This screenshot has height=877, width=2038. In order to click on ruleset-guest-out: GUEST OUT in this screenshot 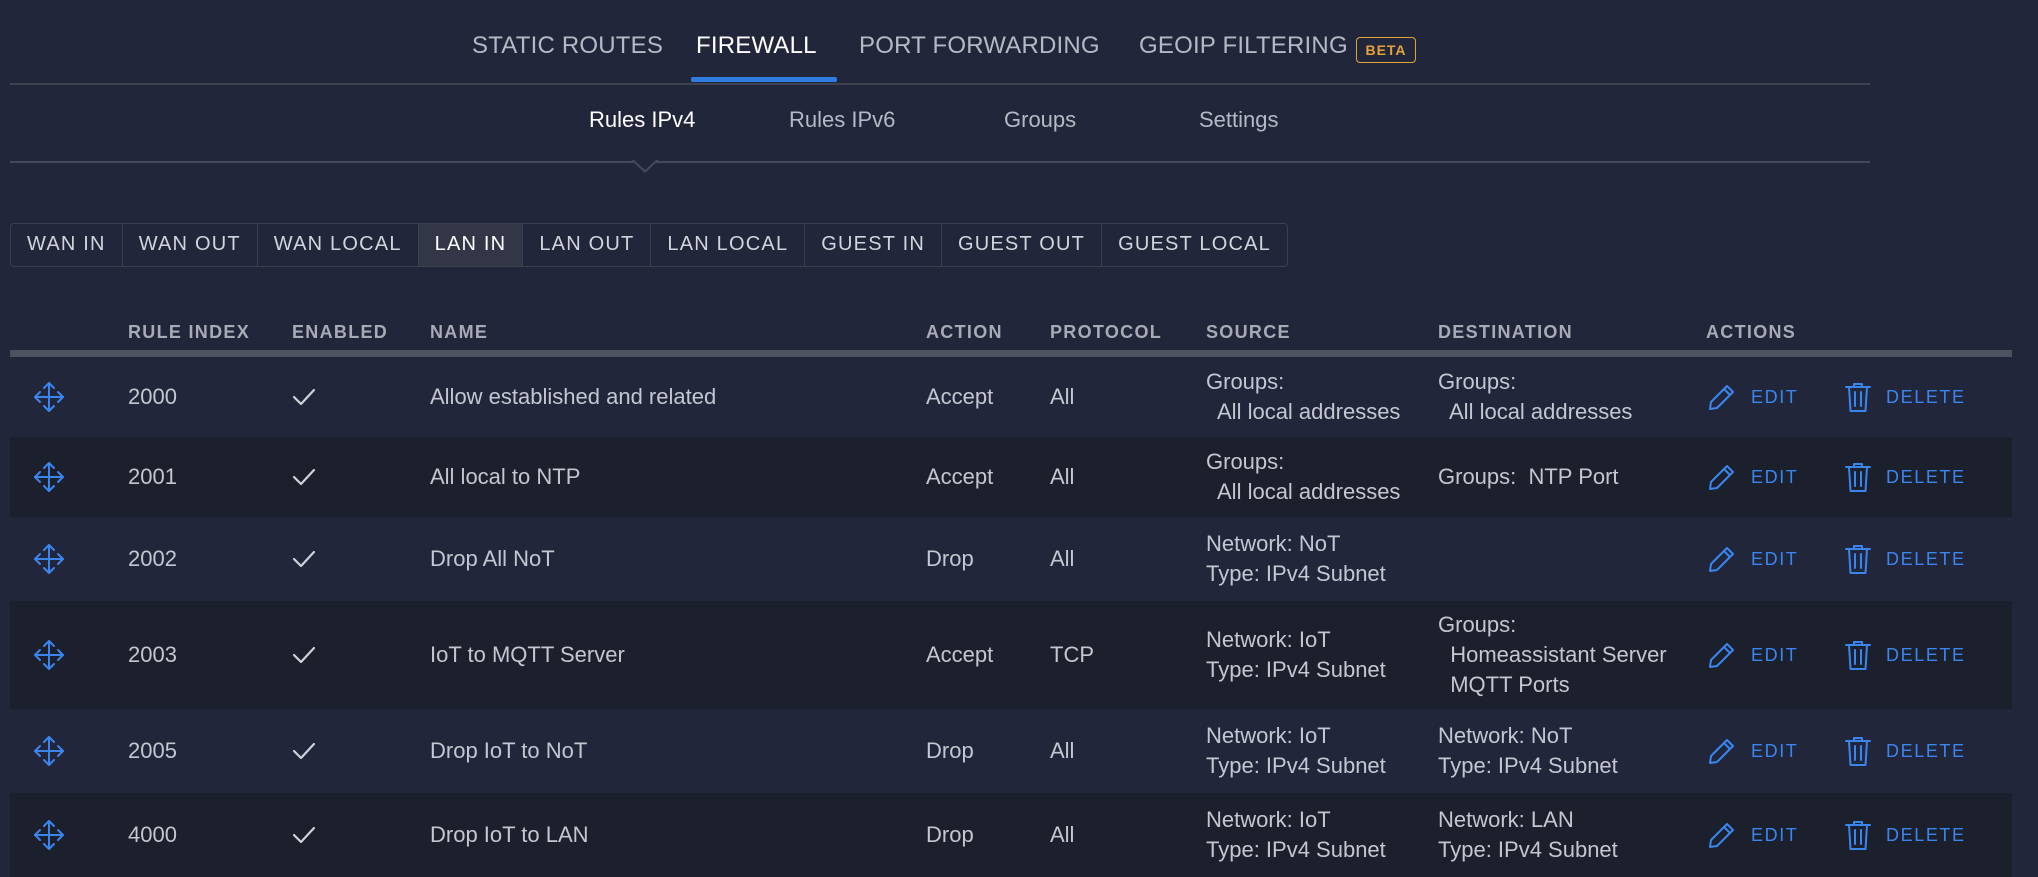, I will do `click(1022, 245)`.